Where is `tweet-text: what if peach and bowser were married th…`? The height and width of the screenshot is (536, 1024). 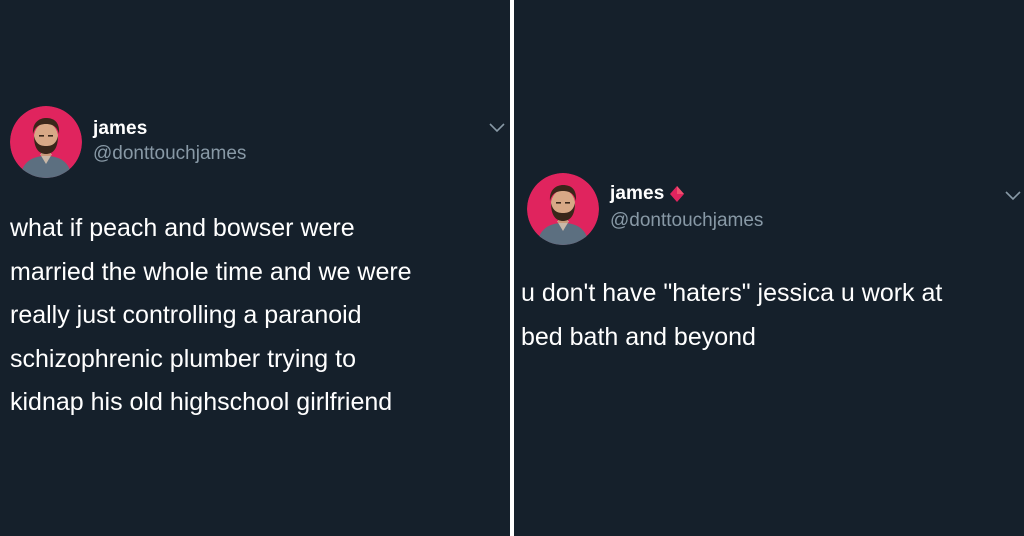 tweet-text: what if peach and bowser were married th… is located at coordinates (211, 315).